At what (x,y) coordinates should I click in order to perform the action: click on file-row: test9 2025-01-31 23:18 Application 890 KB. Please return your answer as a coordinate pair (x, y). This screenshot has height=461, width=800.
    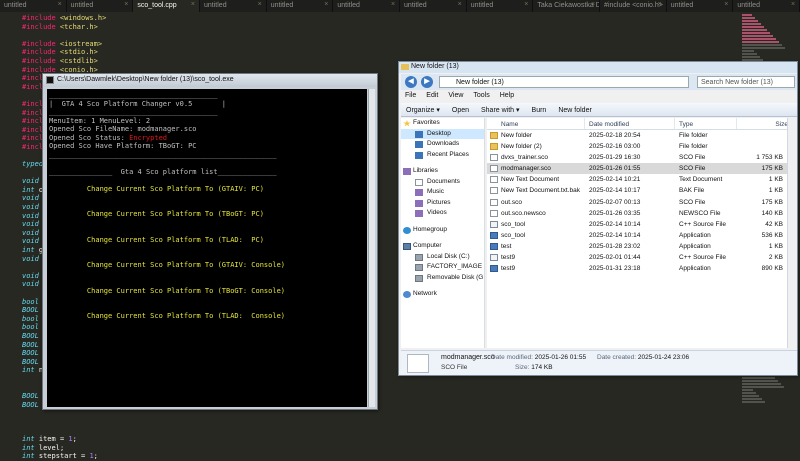
    Looking at the image, I should click on (639, 268).